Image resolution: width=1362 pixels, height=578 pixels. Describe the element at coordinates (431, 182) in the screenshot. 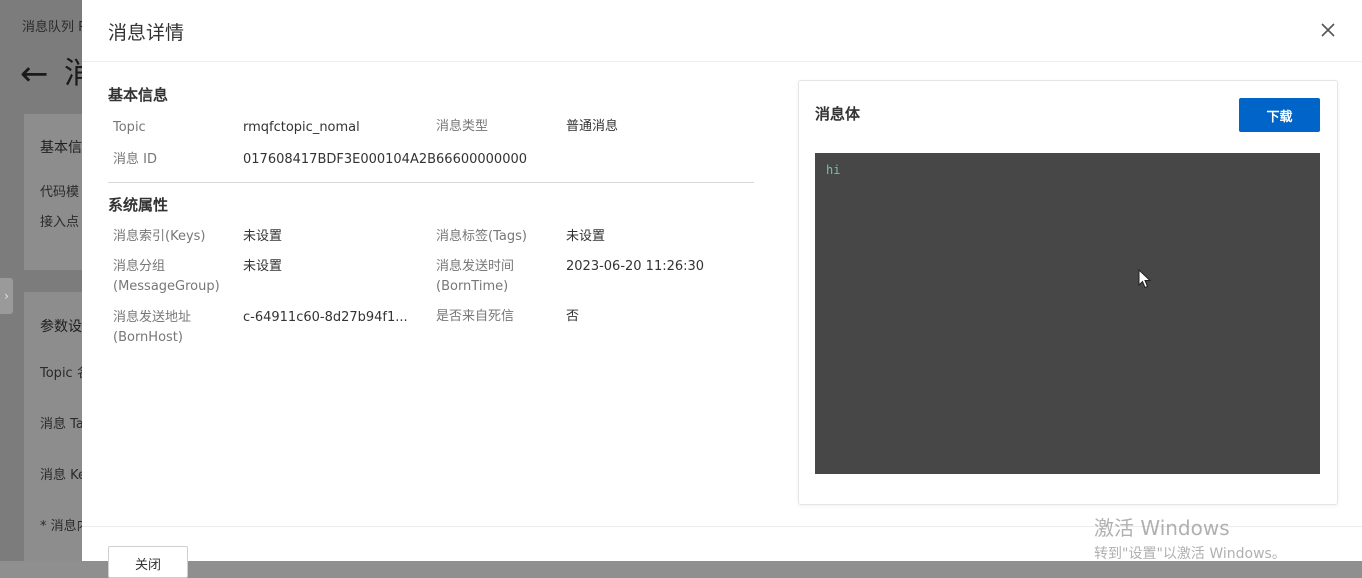

I see `section-divider` at that location.